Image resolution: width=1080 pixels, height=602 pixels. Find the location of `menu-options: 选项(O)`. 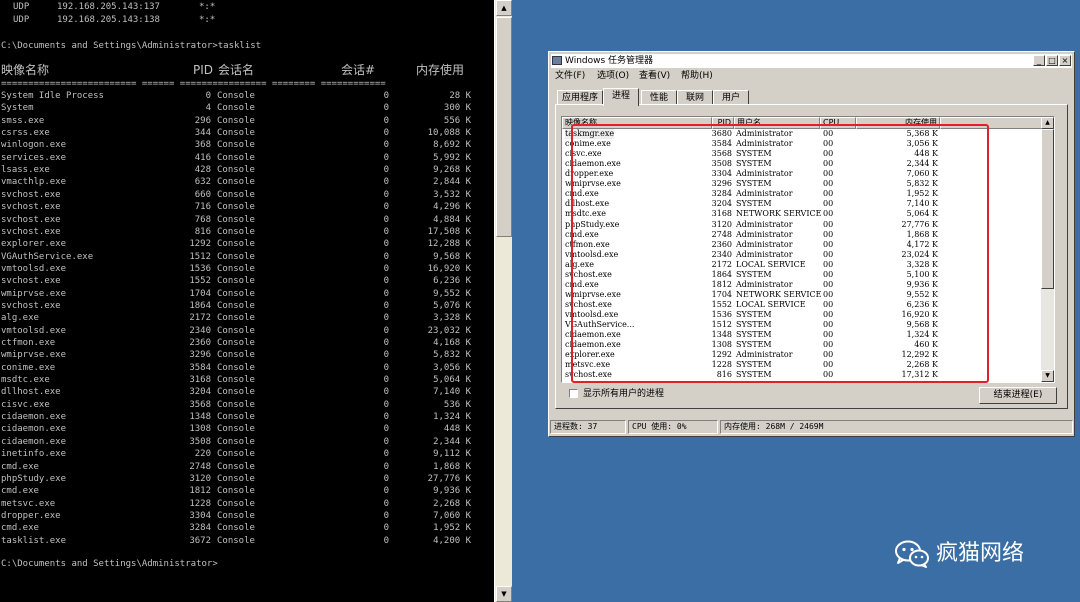

menu-options: 选项(O) is located at coordinates (613, 76).